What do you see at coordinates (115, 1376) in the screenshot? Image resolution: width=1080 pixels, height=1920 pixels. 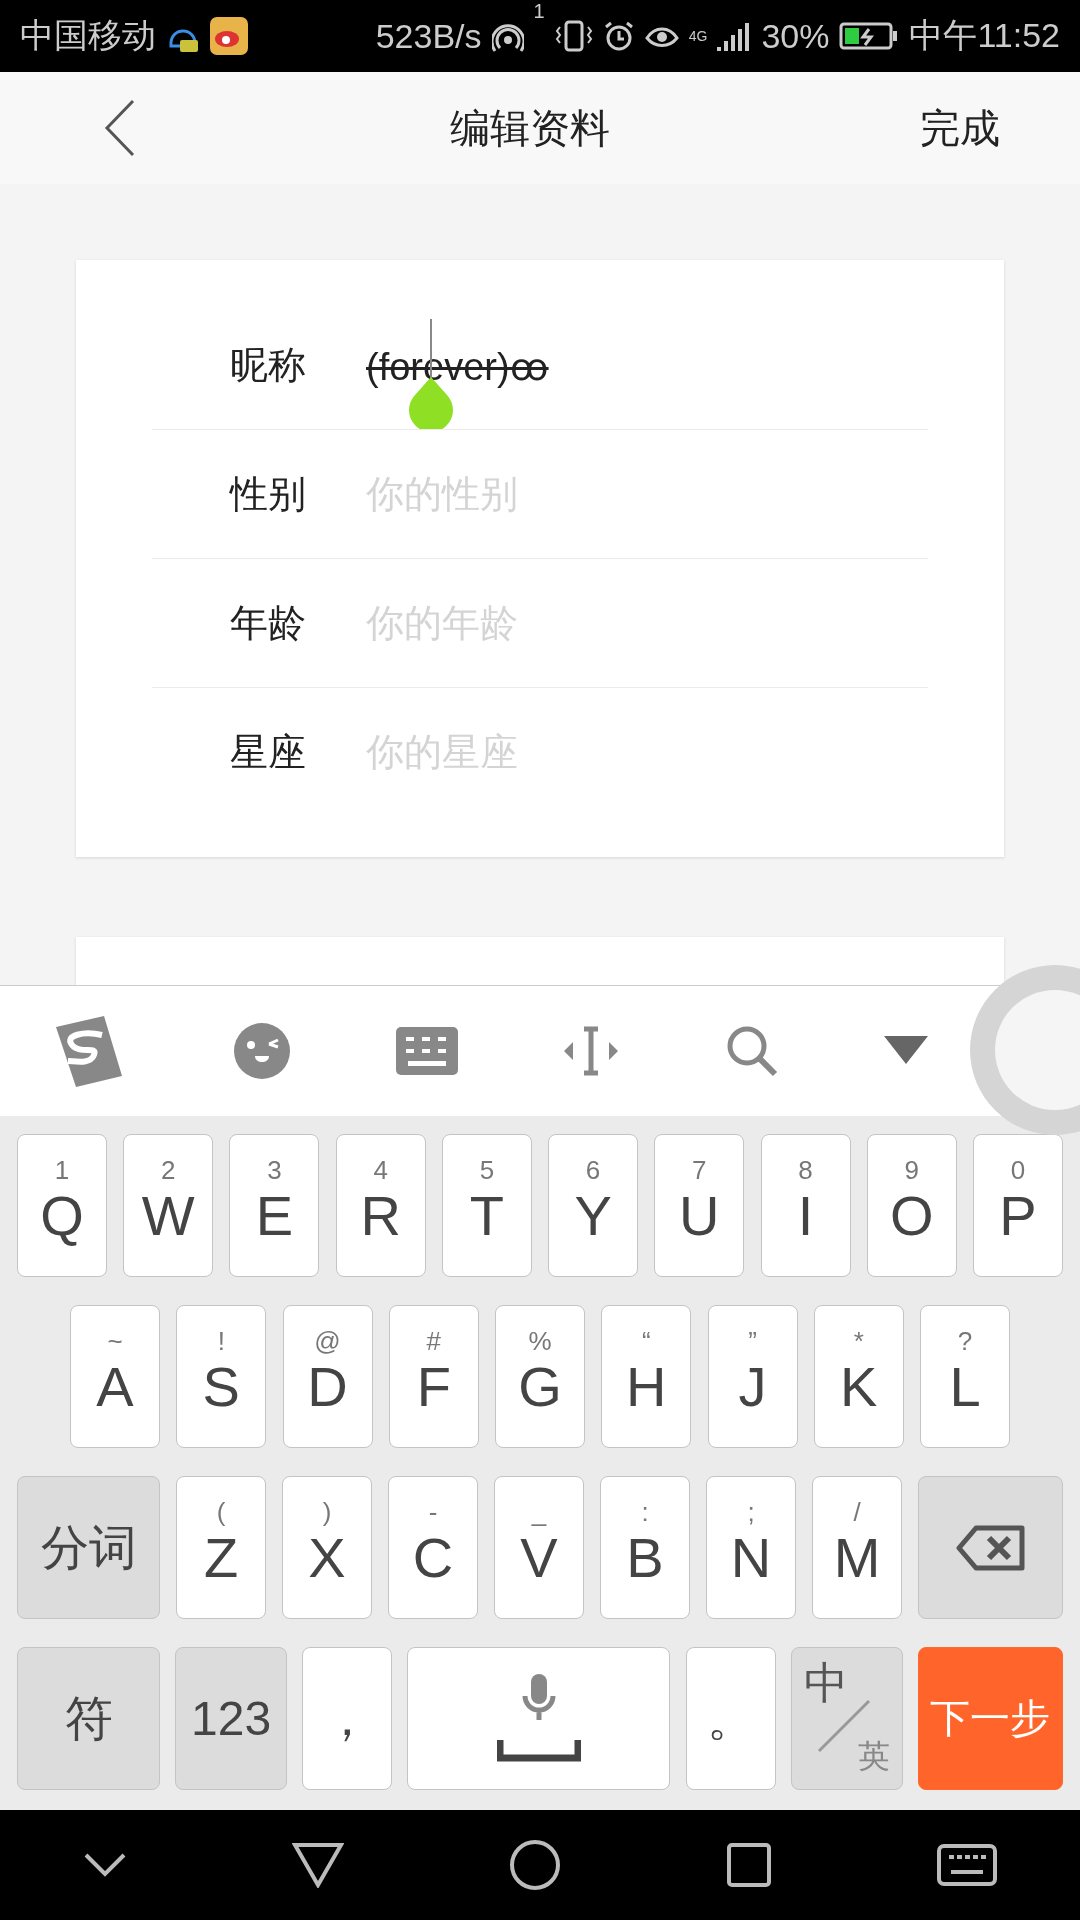 I see `letter-key: ~ A` at bounding box center [115, 1376].